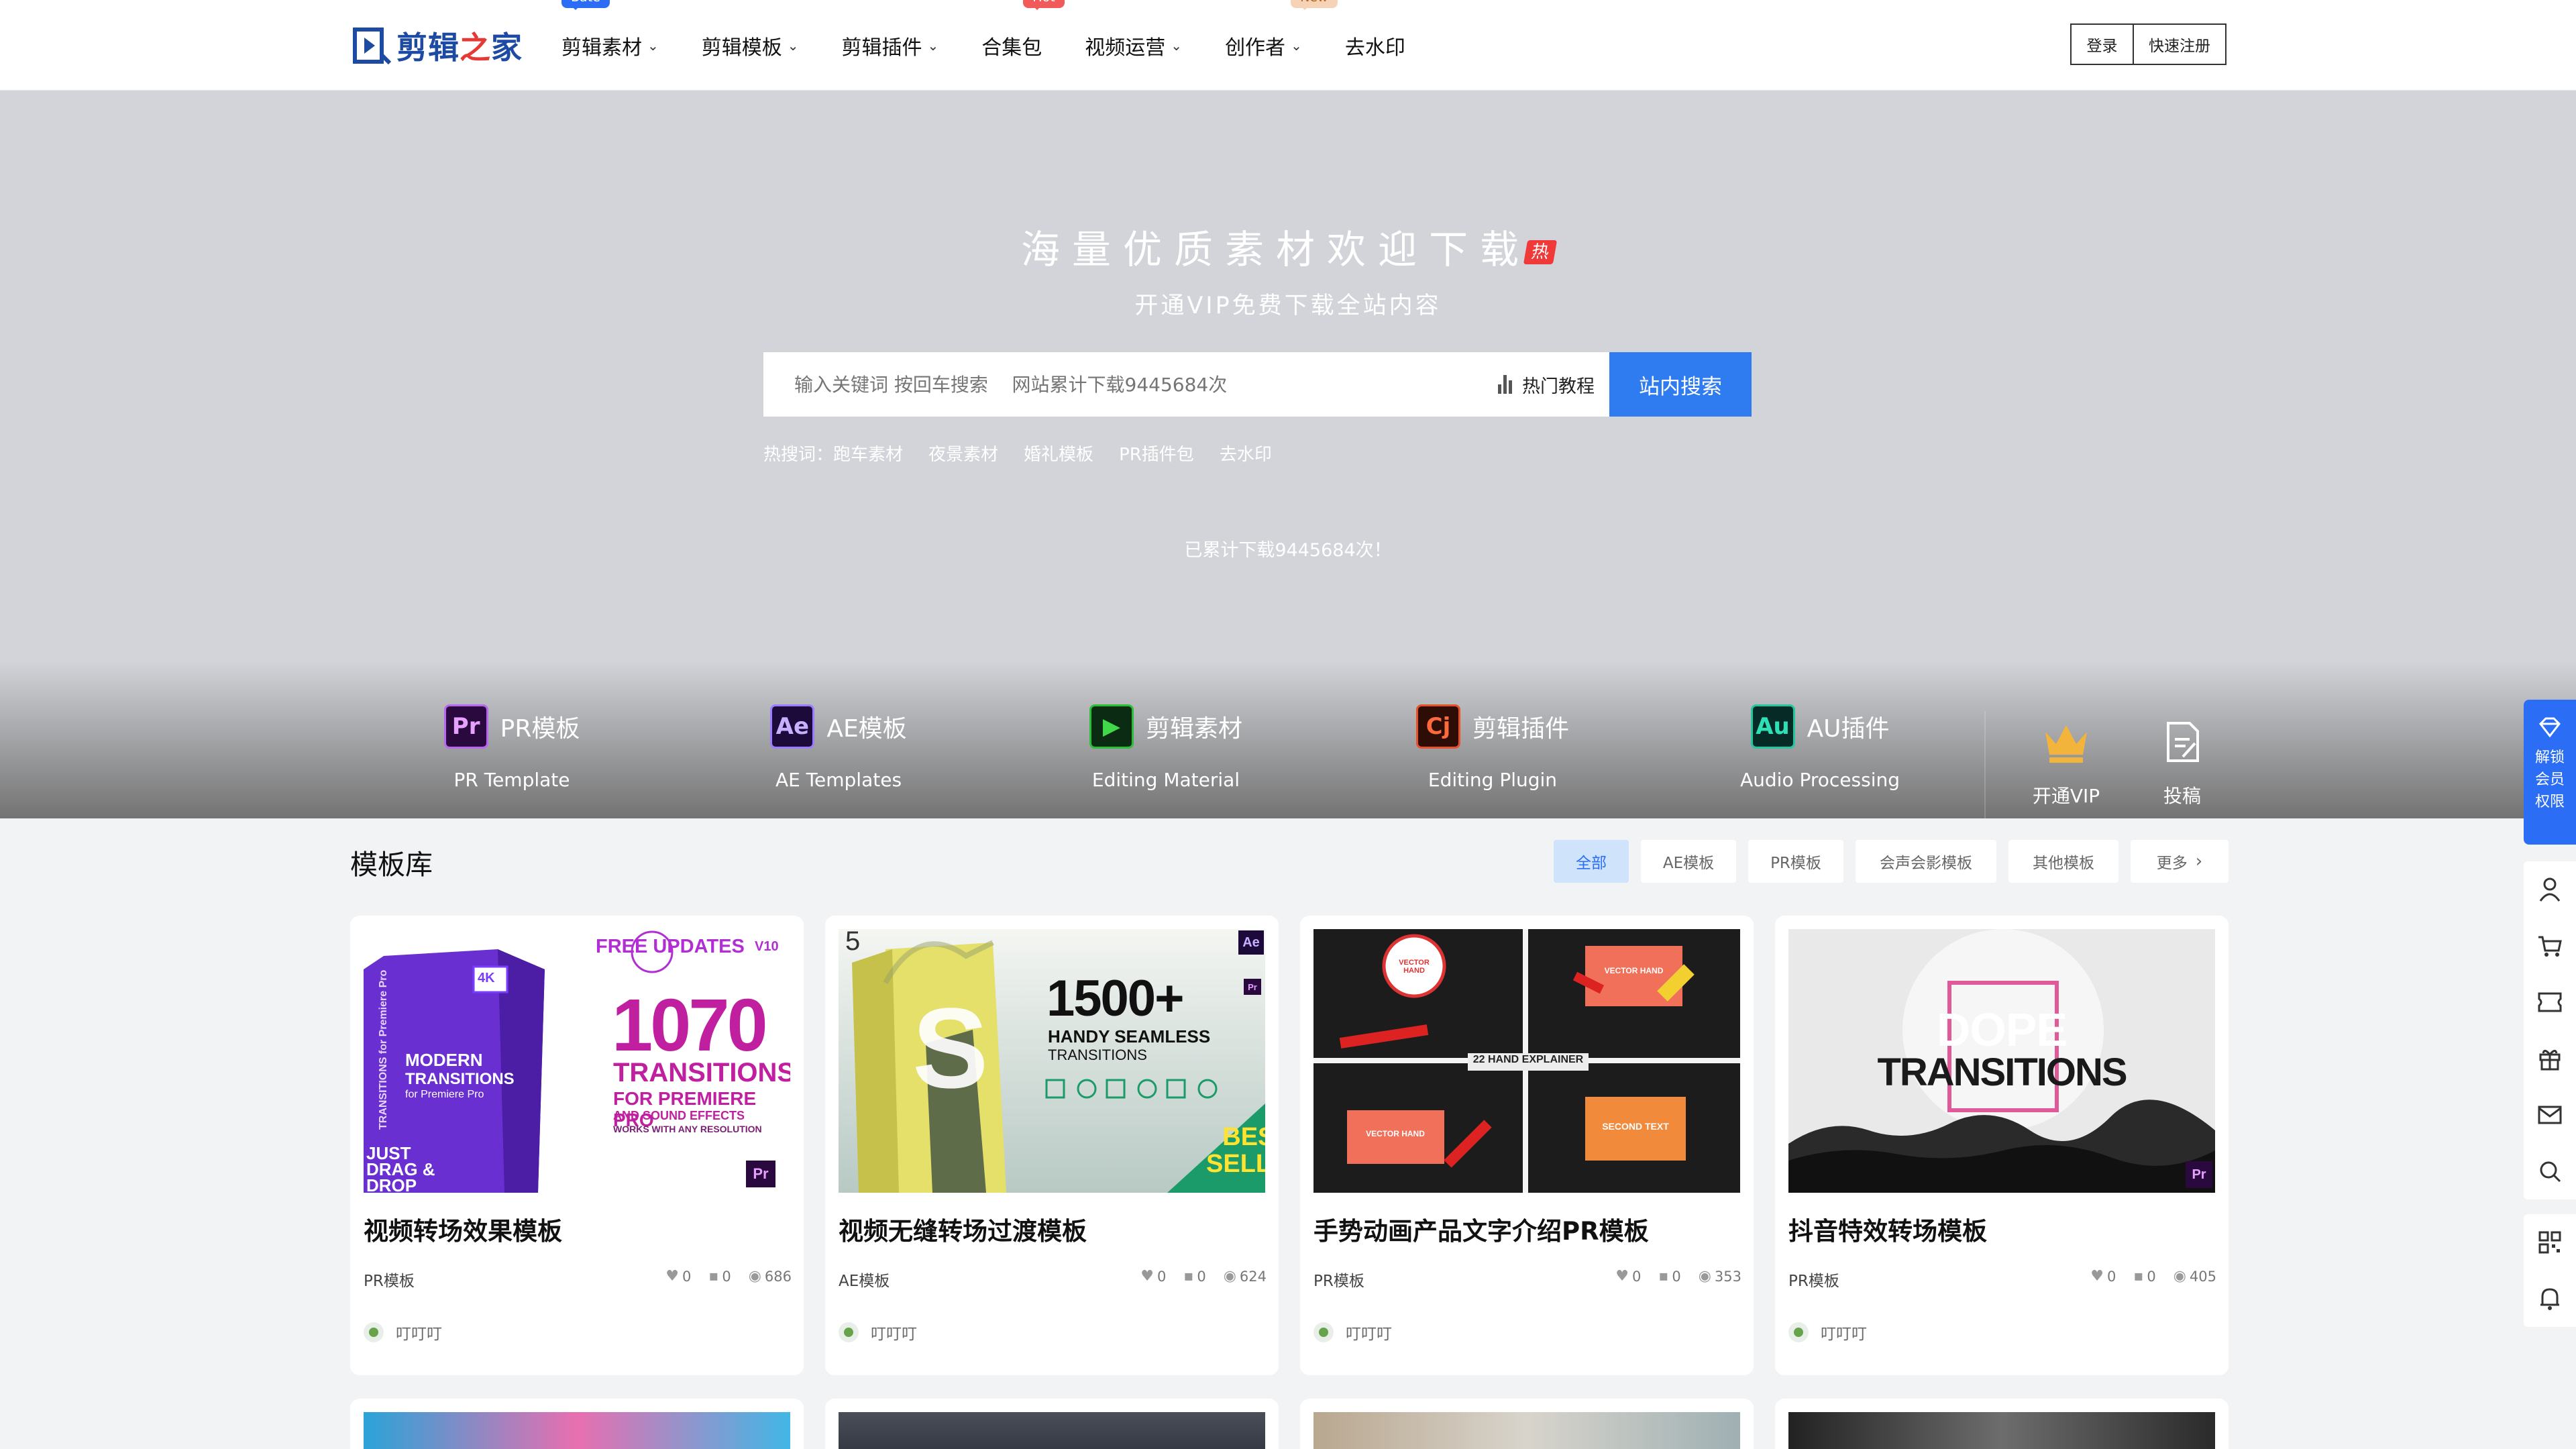 The image size is (2576, 1449). I want to click on nav-item-editing-plugins: 剪辑插件 ⌄, so click(890, 45).